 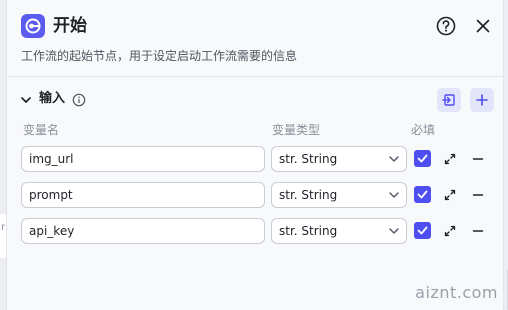 I want to click on background-fragment-text: r, so click(x=3, y=227).